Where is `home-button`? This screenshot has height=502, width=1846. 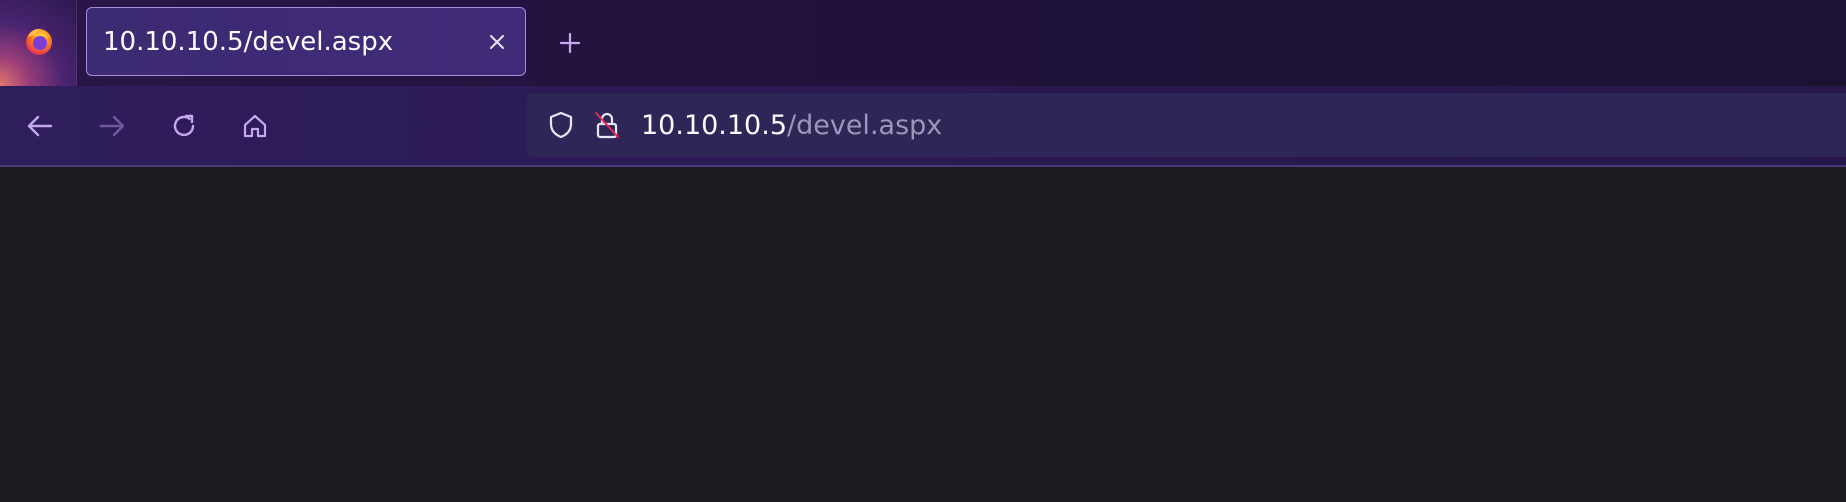
home-button is located at coordinates (255, 126).